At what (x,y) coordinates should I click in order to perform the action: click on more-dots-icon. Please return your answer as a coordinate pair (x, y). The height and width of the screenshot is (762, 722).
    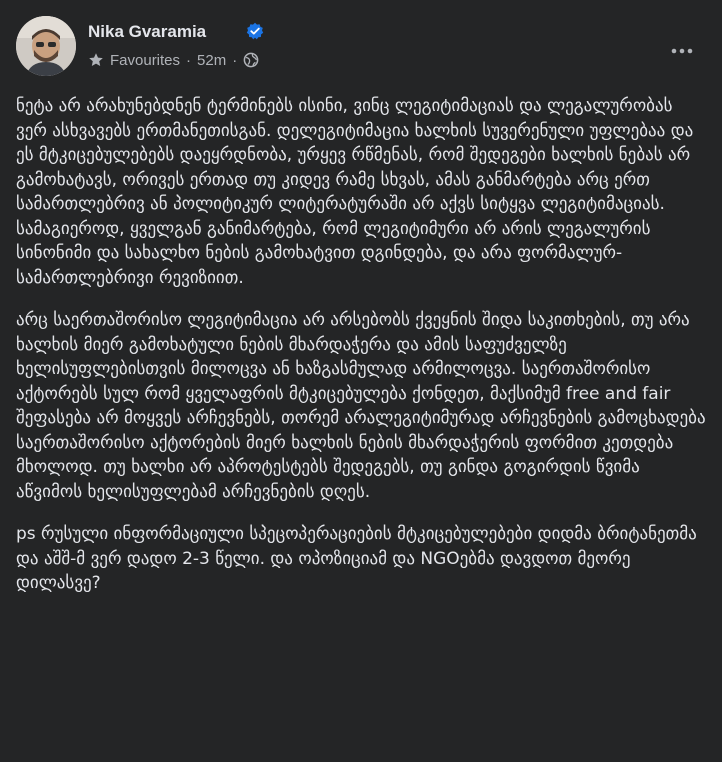
    Looking at the image, I should click on (682, 48).